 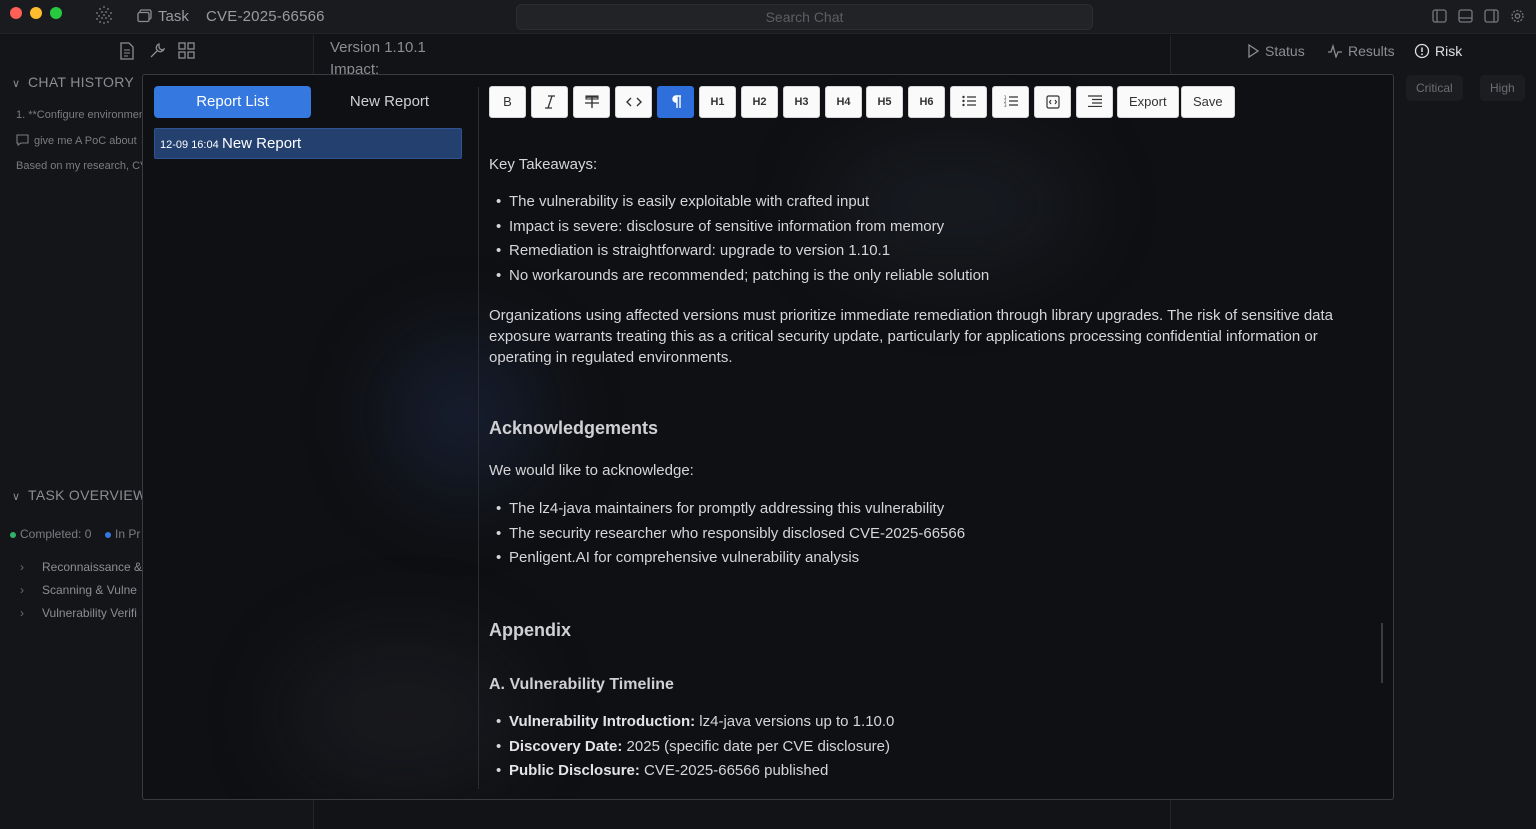 I want to click on heading-5-button: H5, so click(x=884, y=102).